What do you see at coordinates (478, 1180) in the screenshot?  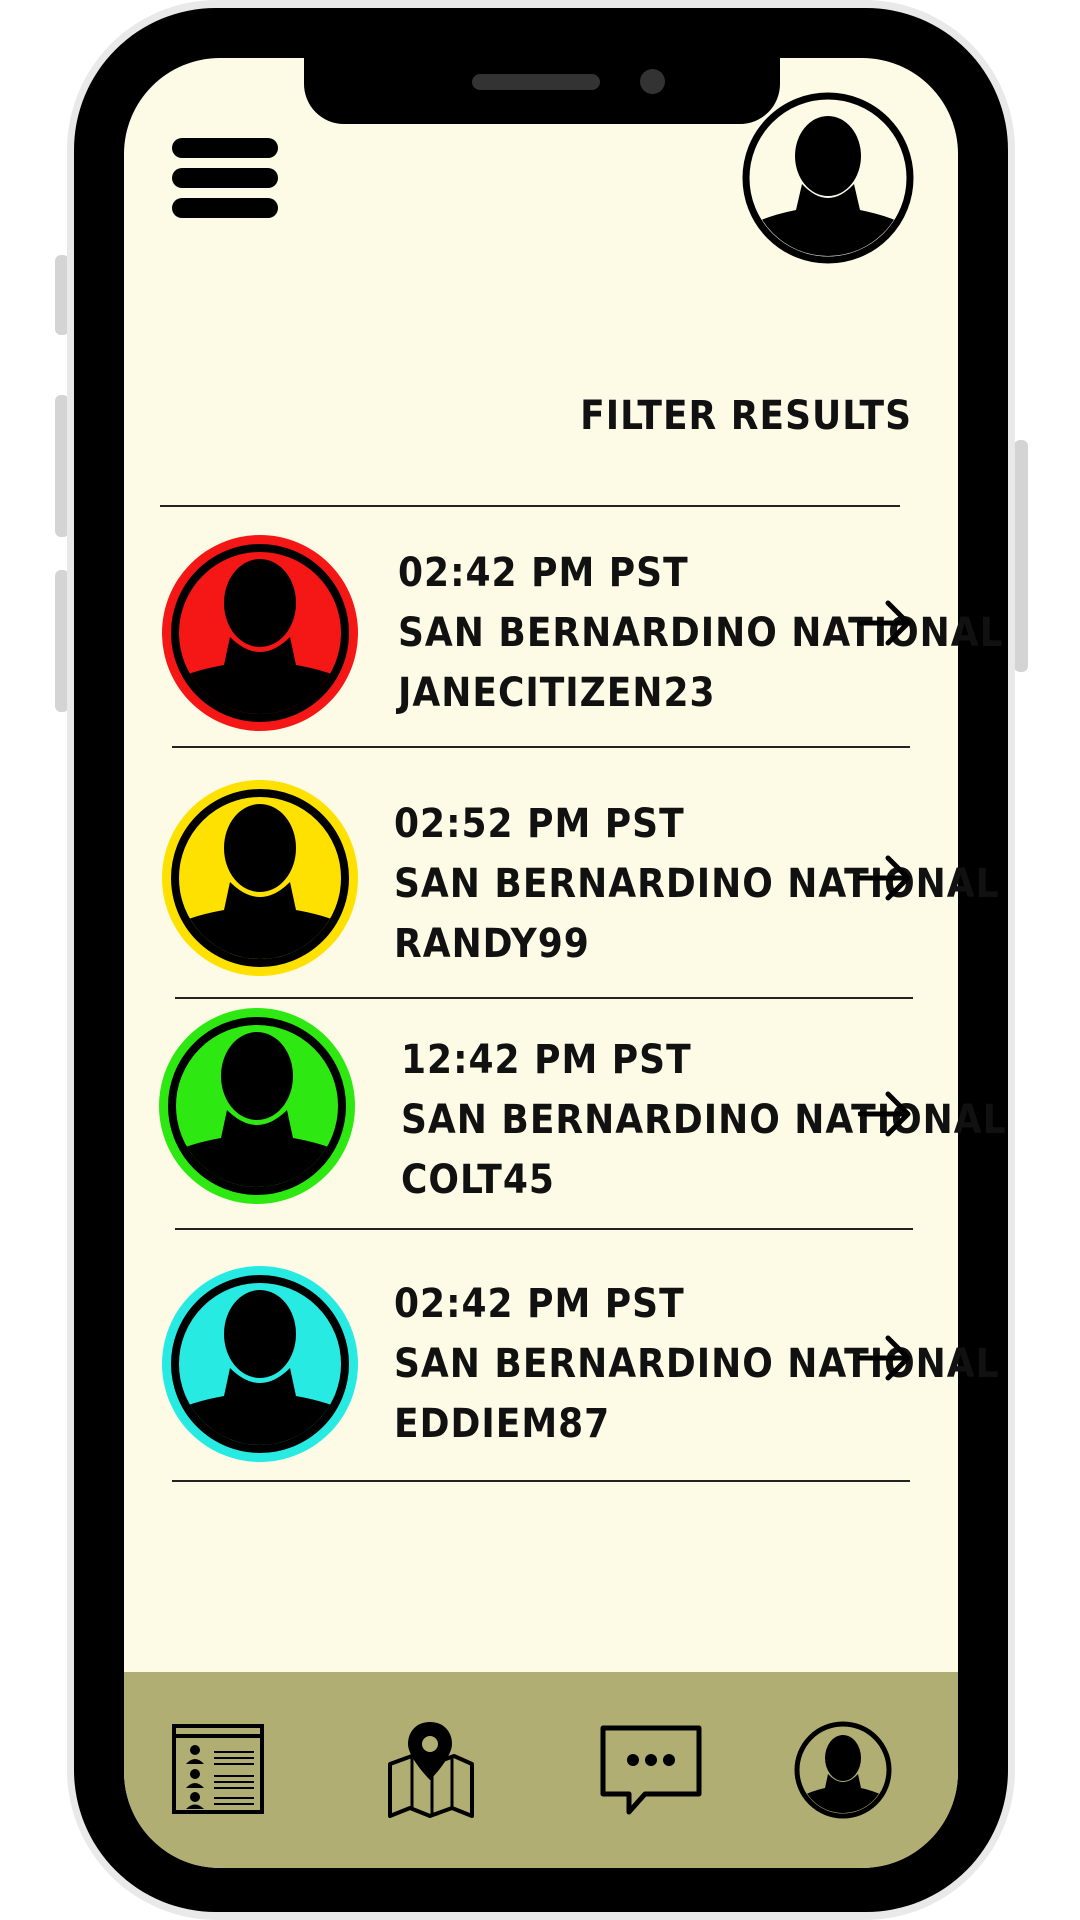 I see `result-username: COLT45` at bounding box center [478, 1180].